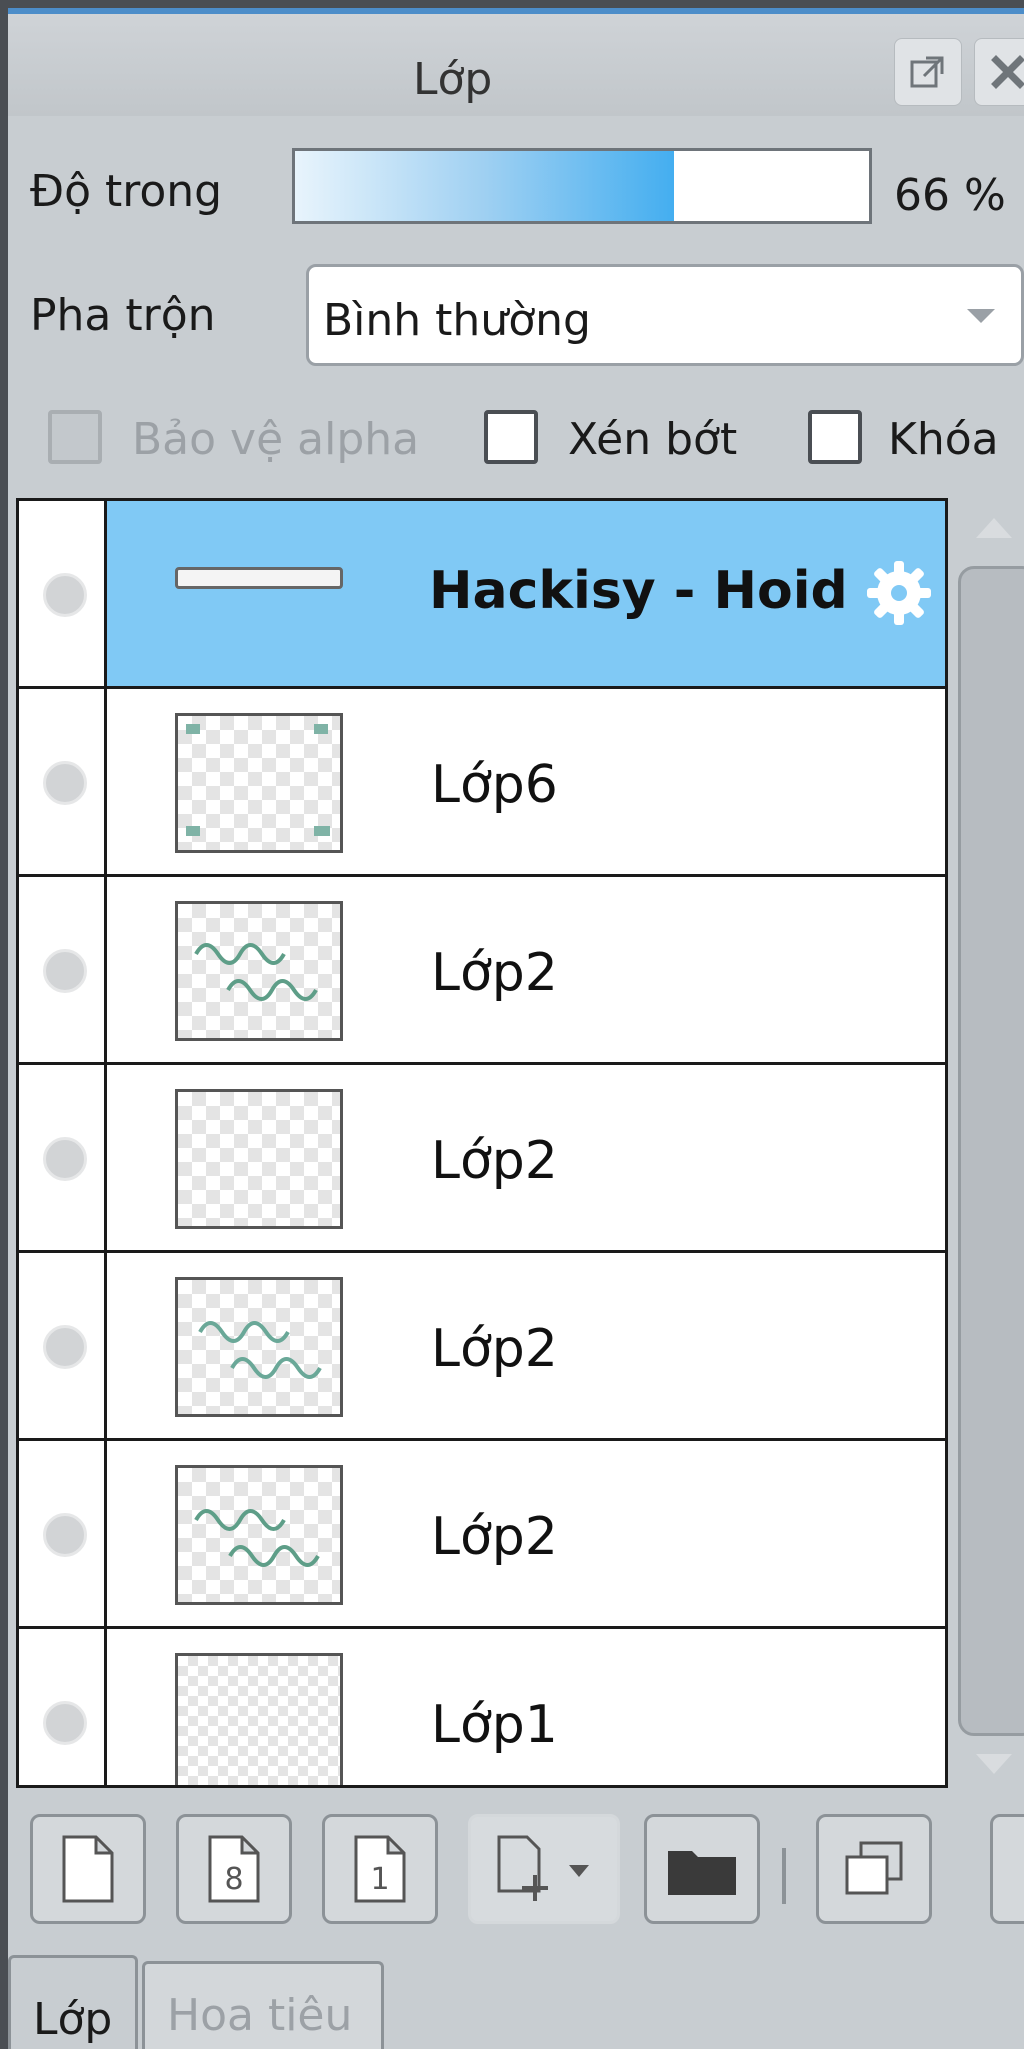  I want to click on panel-titlebar: Lớp, so click(516, 65).